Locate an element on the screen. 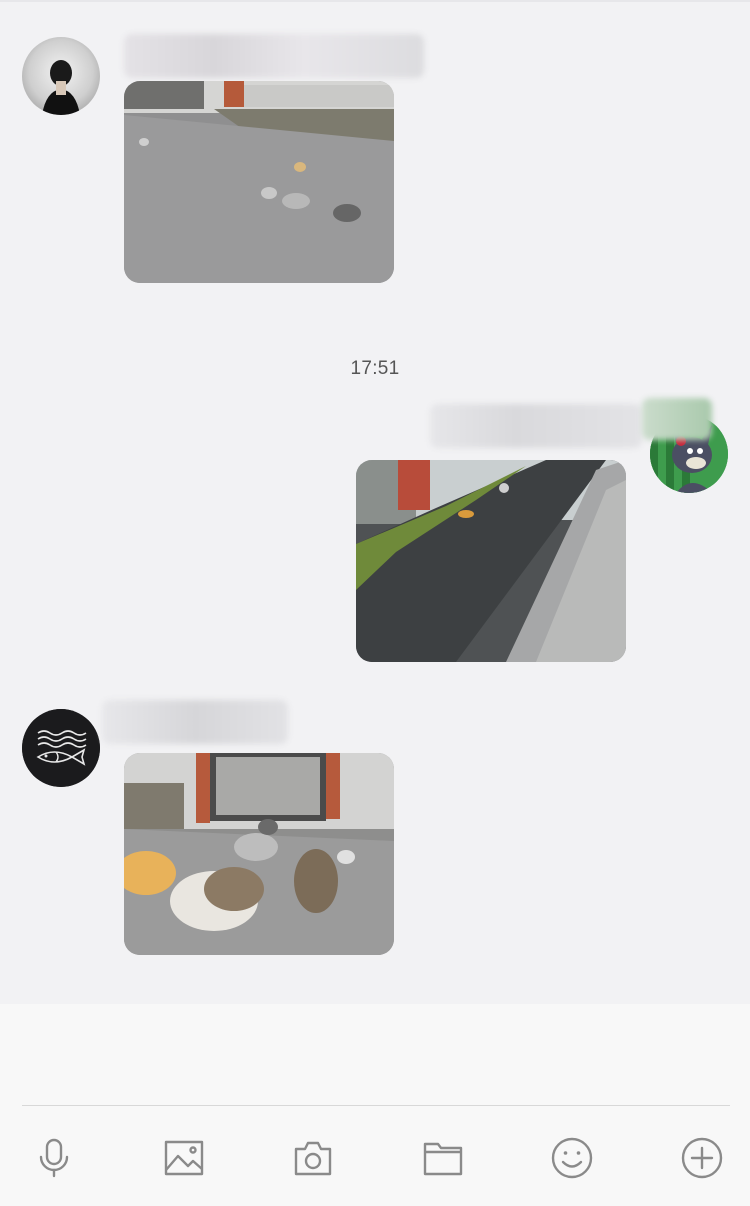  top-border is located at coordinates (375, 1).